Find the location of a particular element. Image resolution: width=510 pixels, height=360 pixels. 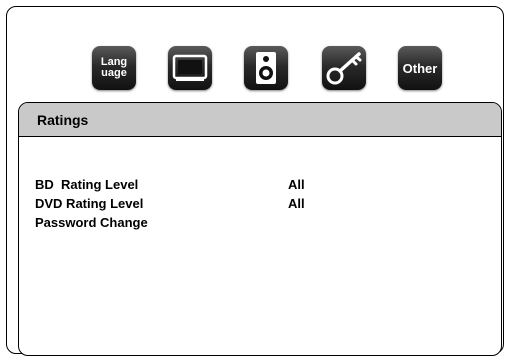

password-change-row: Password Change is located at coordinates (268, 224).